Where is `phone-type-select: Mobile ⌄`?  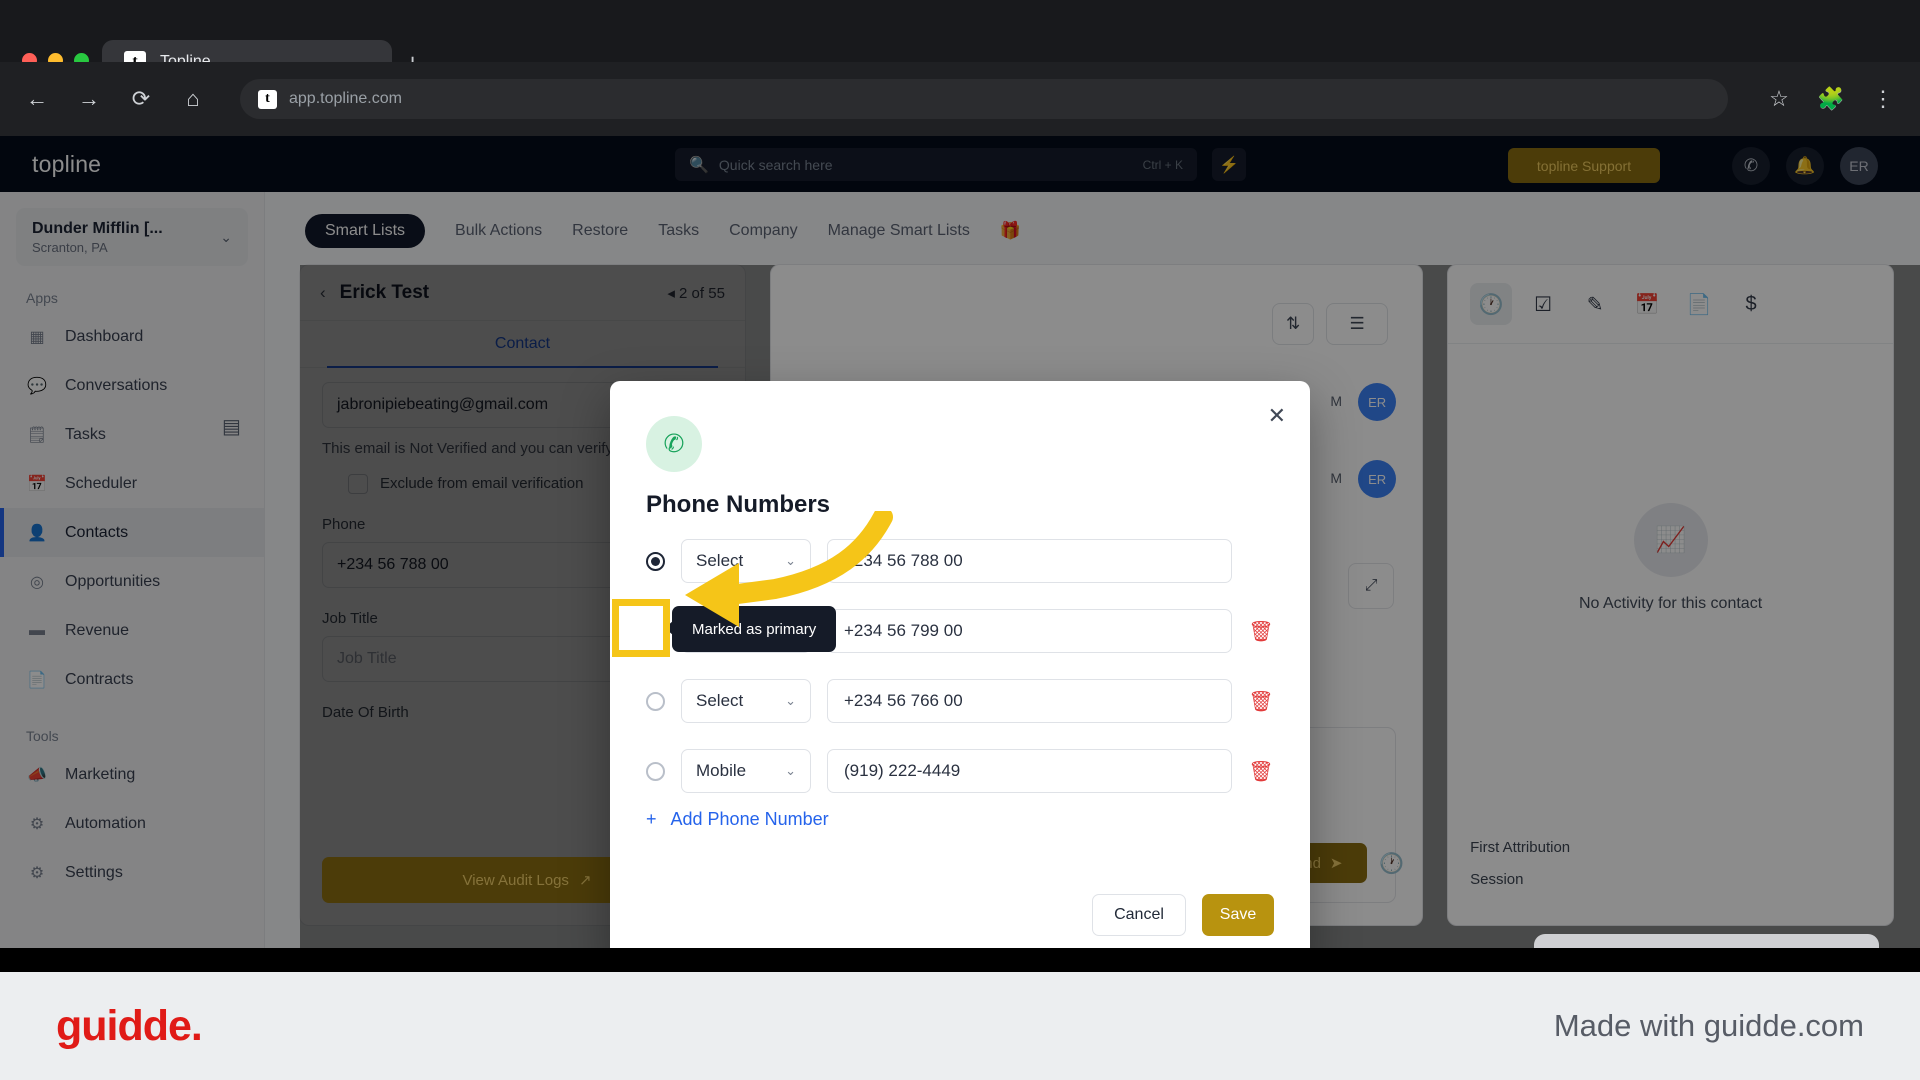 phone-type-select: Mobile ⌄ is located at coordinates (746, 771).